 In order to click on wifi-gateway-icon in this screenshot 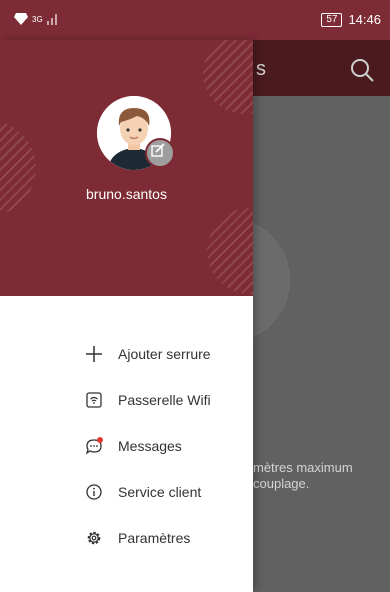, I will do `click(94, 400)`.